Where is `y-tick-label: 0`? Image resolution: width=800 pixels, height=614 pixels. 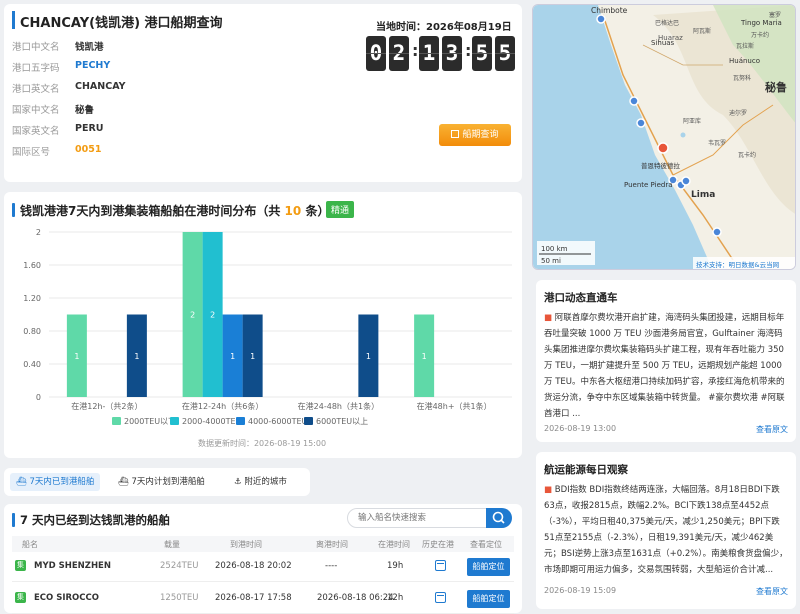 y-tick-label: 0 is located at coordinates (38, 397).